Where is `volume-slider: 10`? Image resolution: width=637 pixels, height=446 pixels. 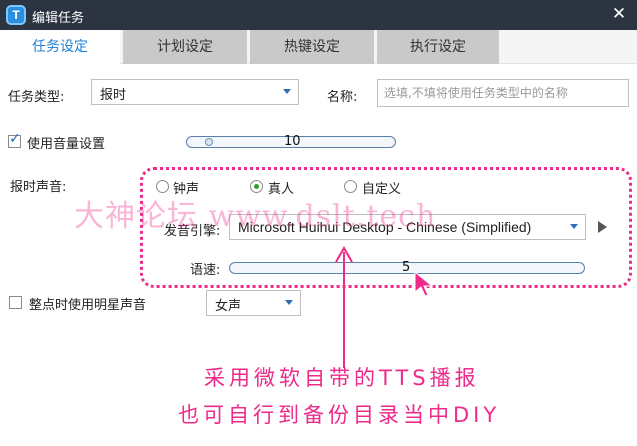 volume-slider: 10 is located at coordinates (291, 141).